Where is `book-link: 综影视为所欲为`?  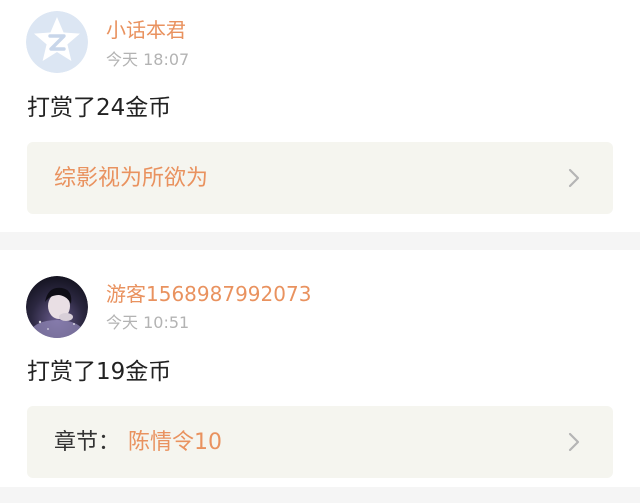 book-link: 综影视为所欲为 is located at coordinates (320, 178).